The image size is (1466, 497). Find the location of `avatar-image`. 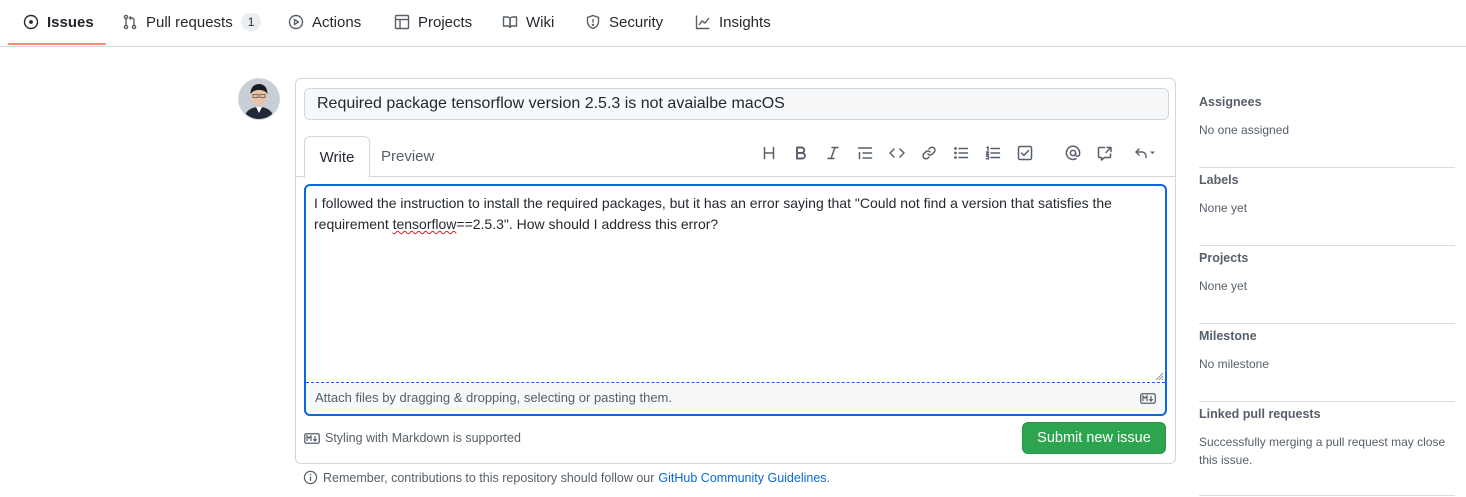

avatar-image is located at coordinates (259, 99).